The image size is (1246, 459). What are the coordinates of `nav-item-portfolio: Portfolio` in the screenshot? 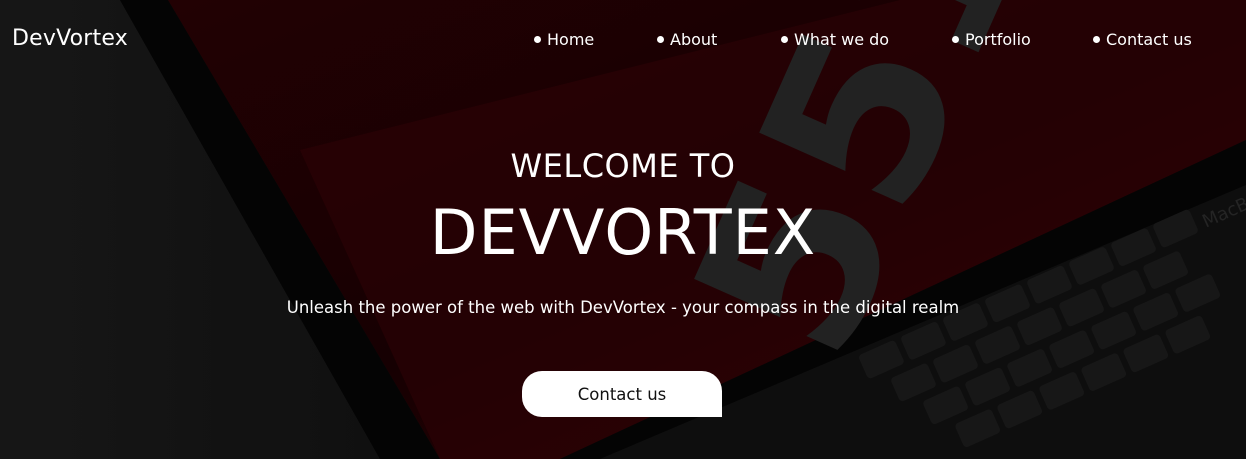 It's located at (991, 39).